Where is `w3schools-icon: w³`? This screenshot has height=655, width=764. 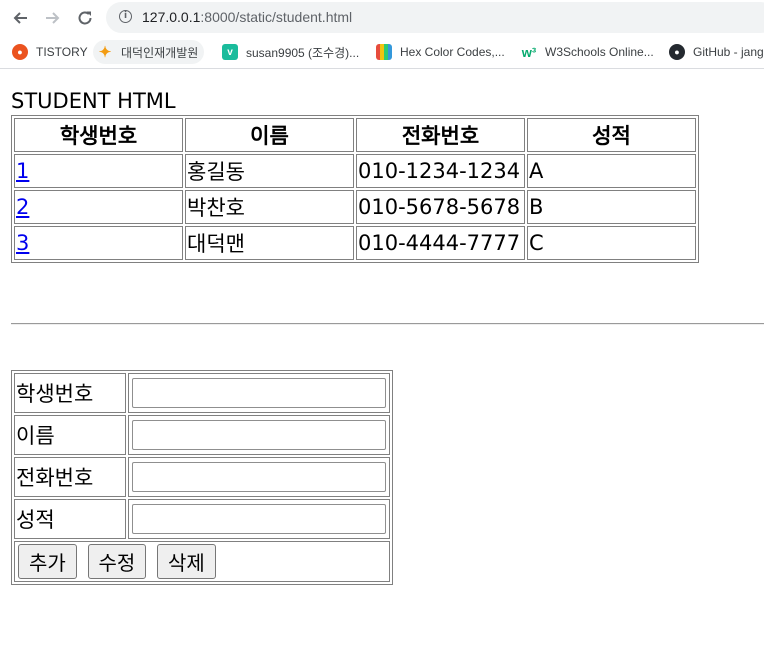 w3schools-icon: w³ is located at coordinates (529, 52).